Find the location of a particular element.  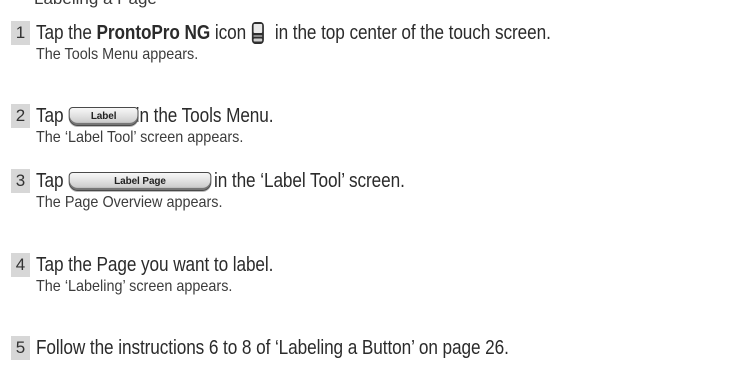

step-number: 4 is located at coordinates (20, 265).